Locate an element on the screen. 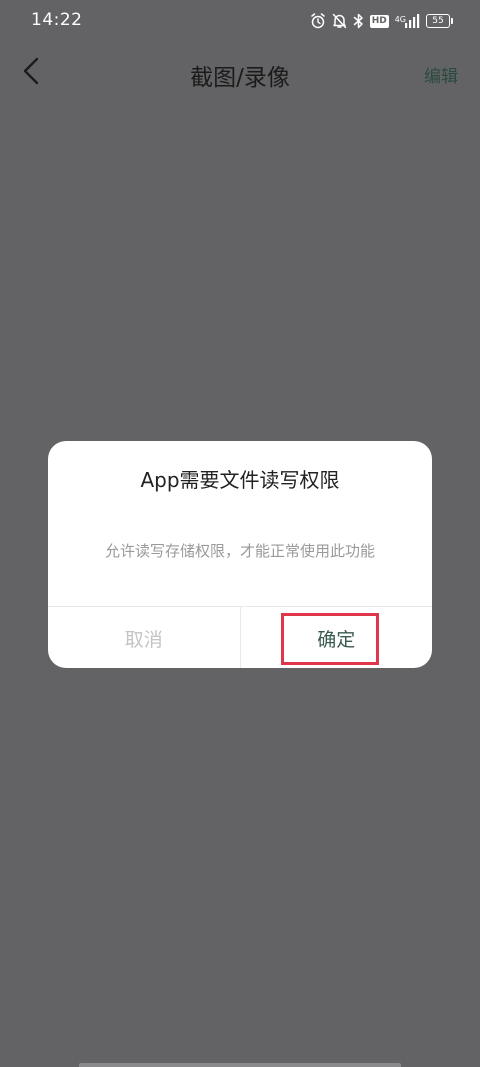  page-title: 截图/录像 is located at coordinates (240, 78).